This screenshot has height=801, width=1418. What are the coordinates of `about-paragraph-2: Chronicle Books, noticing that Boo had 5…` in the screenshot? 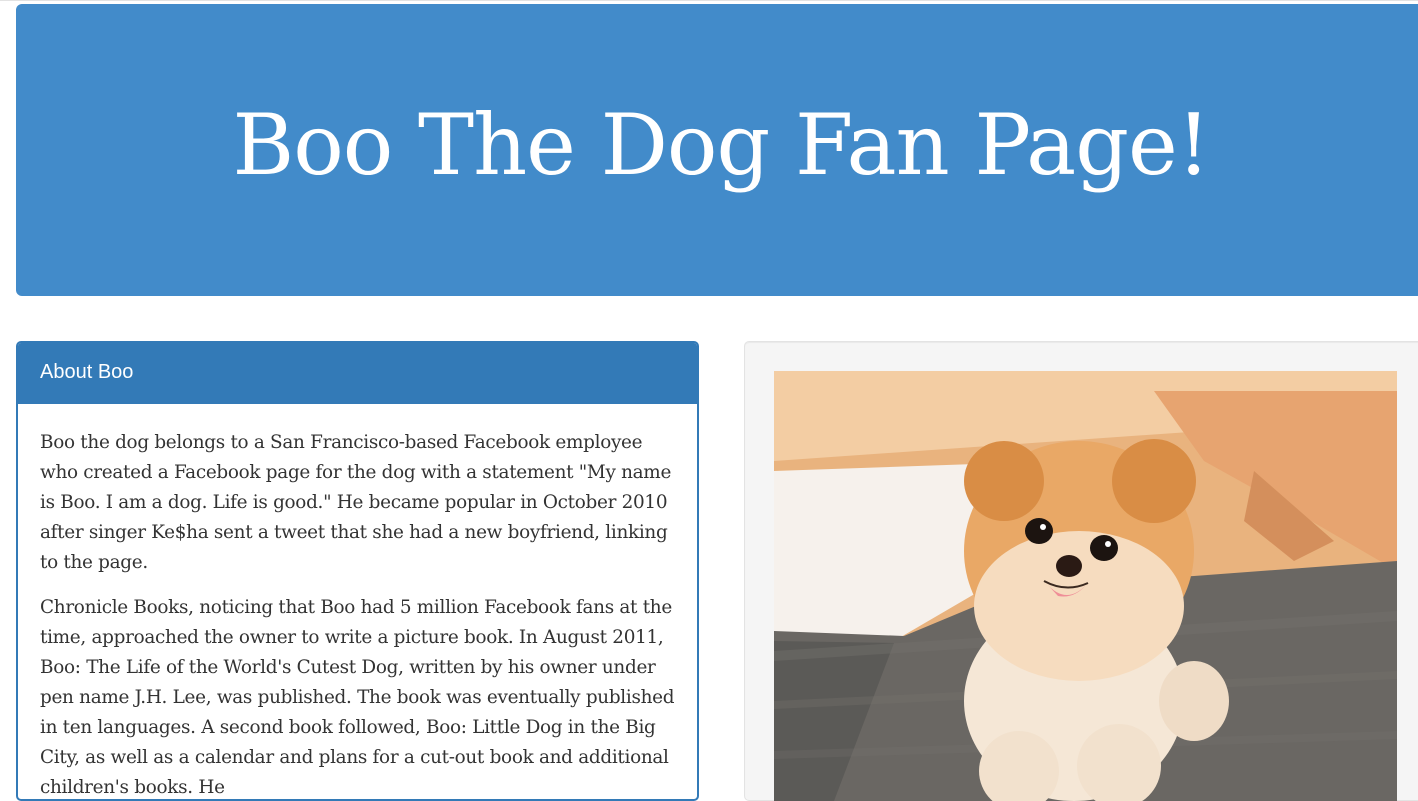 It's located at (357, 697).